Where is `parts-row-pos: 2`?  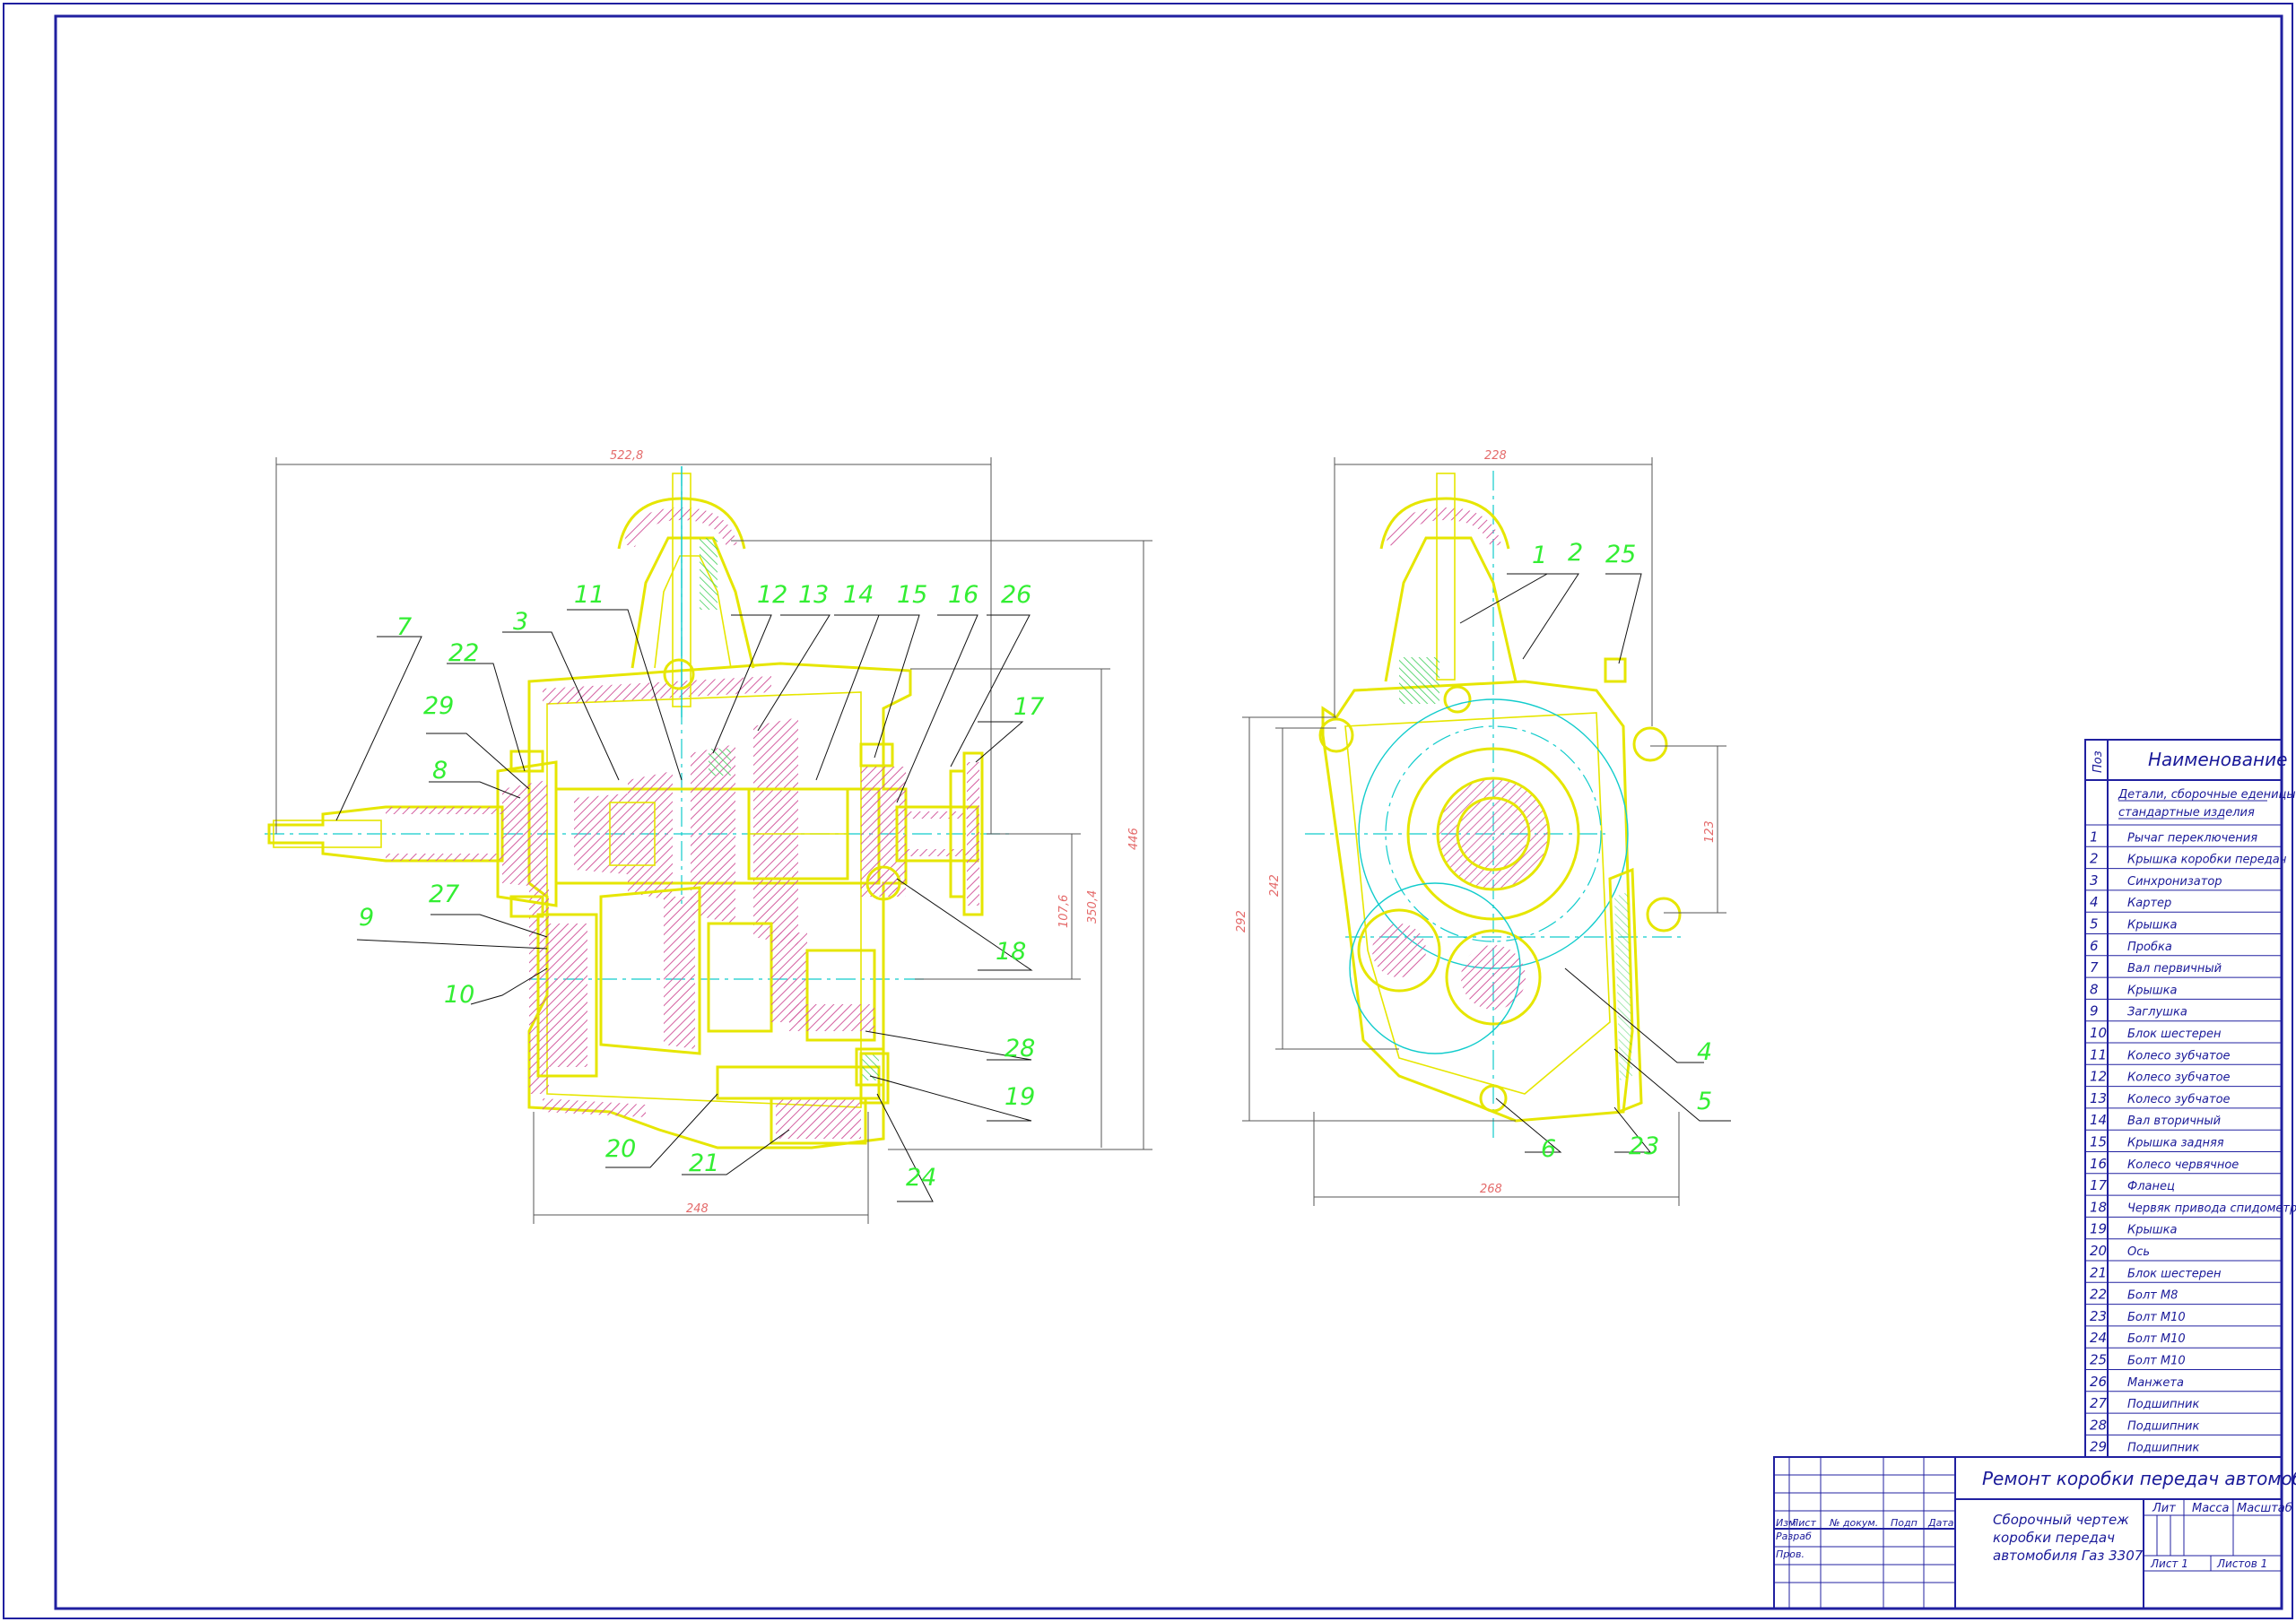 parts-row-pos: 2 is located at coordinates (2094, 859).